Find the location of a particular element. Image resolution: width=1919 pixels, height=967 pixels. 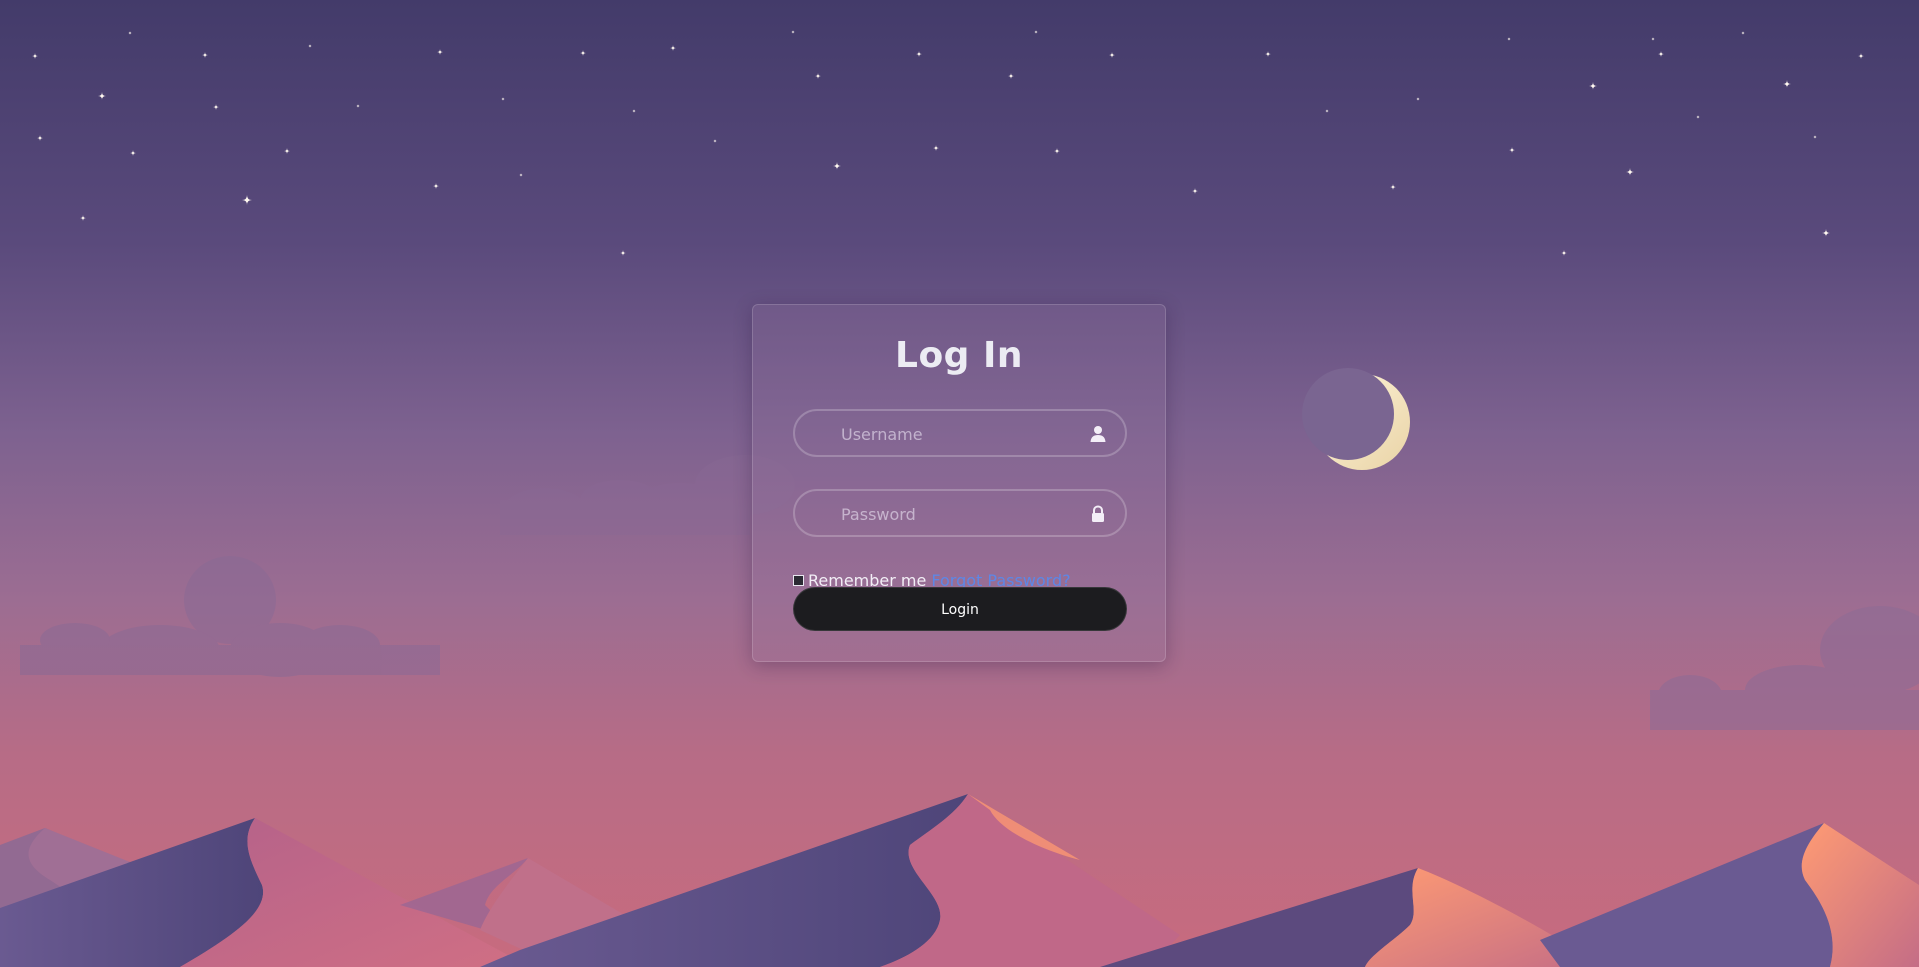

username-input is located at coordinates (956, 434).